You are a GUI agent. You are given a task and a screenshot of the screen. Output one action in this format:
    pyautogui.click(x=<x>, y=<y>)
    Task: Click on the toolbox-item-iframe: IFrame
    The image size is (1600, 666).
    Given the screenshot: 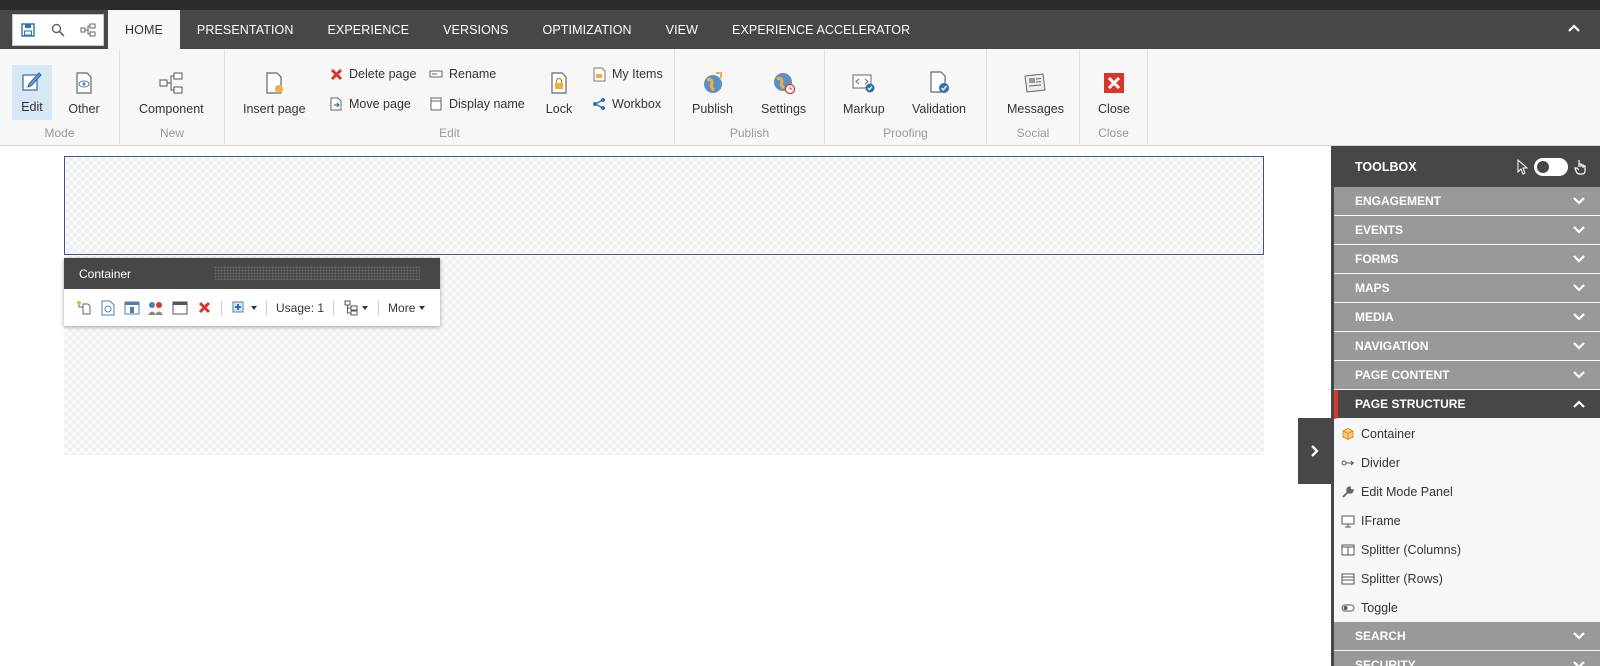 What is the action you would take?
    pyautogui.click(x=1467, y=520)
    